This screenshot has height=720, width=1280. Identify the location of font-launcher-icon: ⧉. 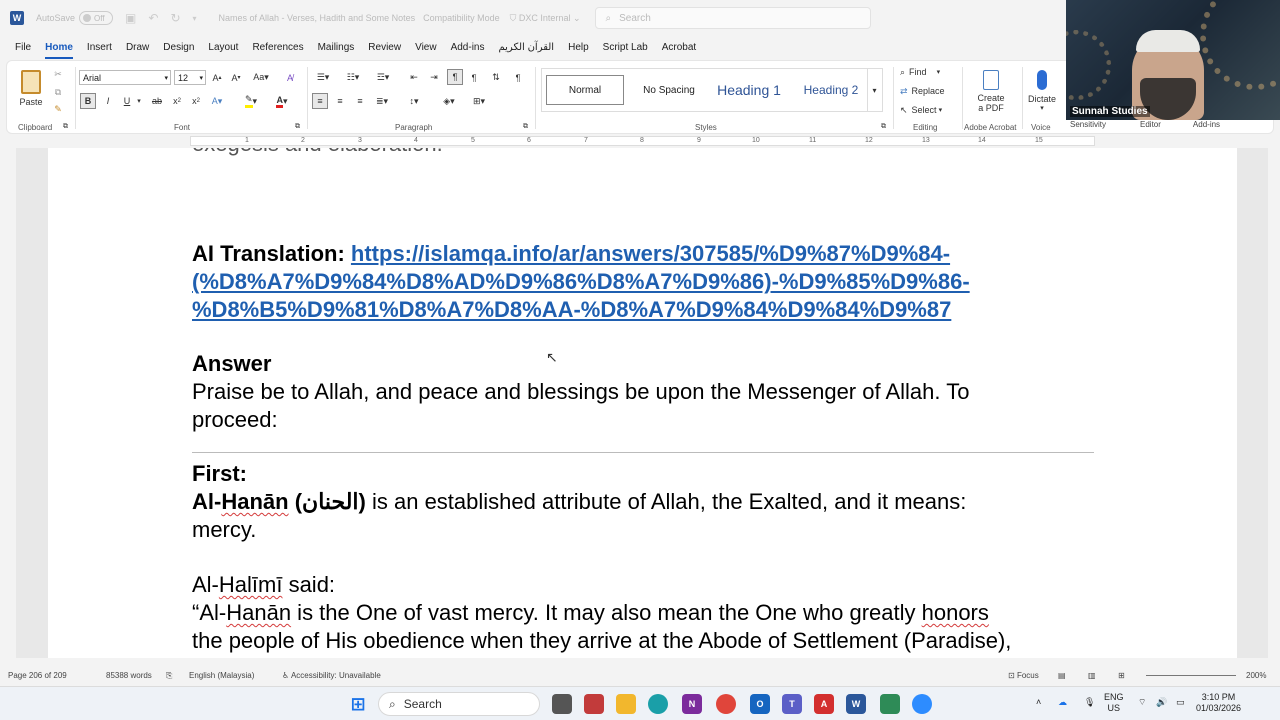
(297, 127).